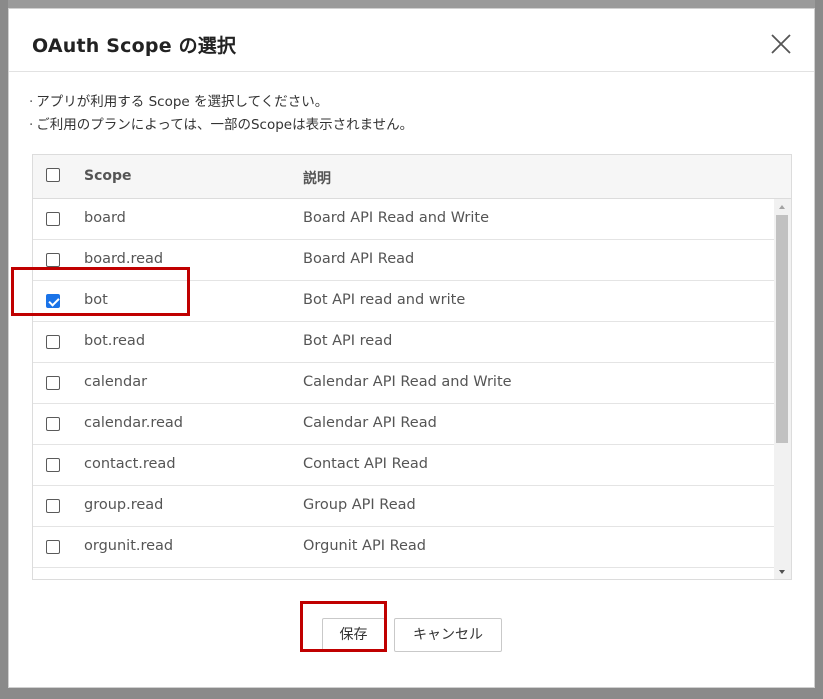 This screenshot has height=699, width=823. What do you see at coordinates (448, 635) in the screenshot?
I see `cancel-button: キャンセル` at bounding box center [448, 635].